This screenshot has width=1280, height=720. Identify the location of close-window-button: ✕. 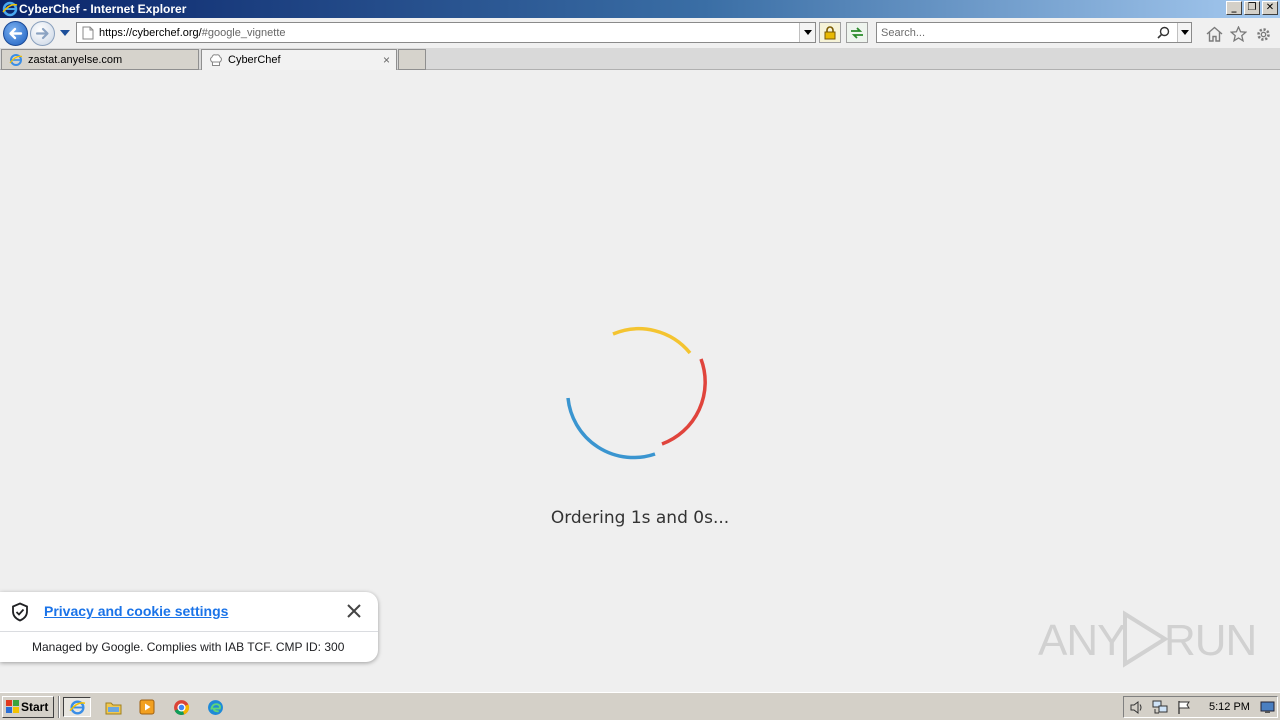
(1270, 8).